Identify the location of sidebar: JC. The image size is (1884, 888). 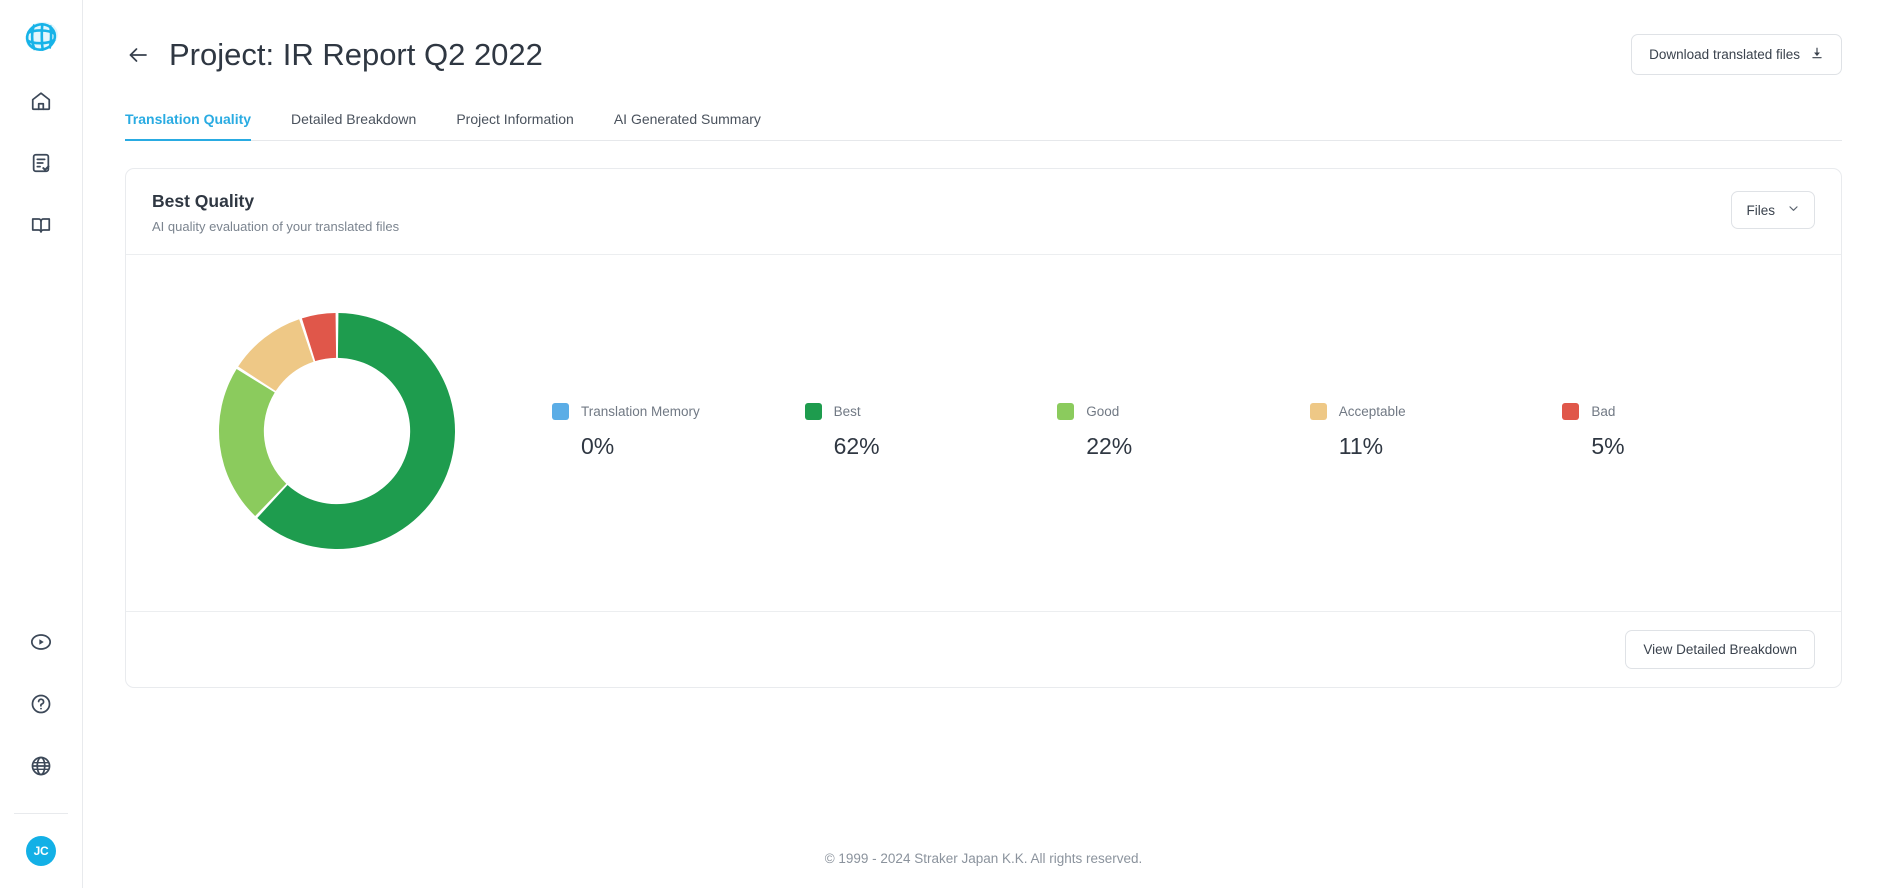
(41, 444).